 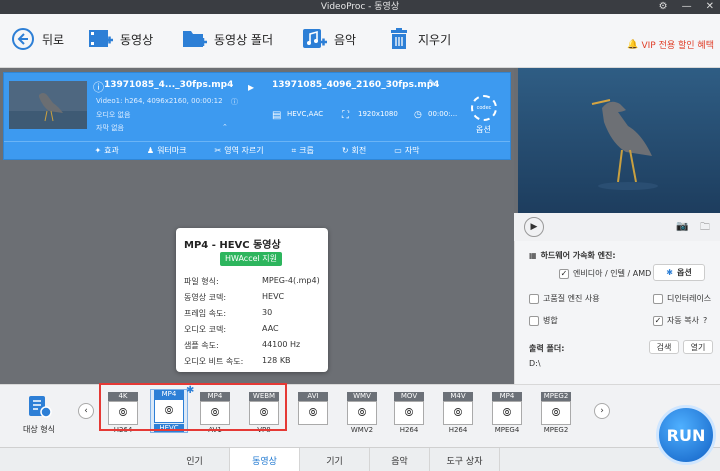 What do you see at coordinates (682, 226) in the screenshot?
I see `snapshot-camera-icon: 📷` at bounding box center [682, 226].